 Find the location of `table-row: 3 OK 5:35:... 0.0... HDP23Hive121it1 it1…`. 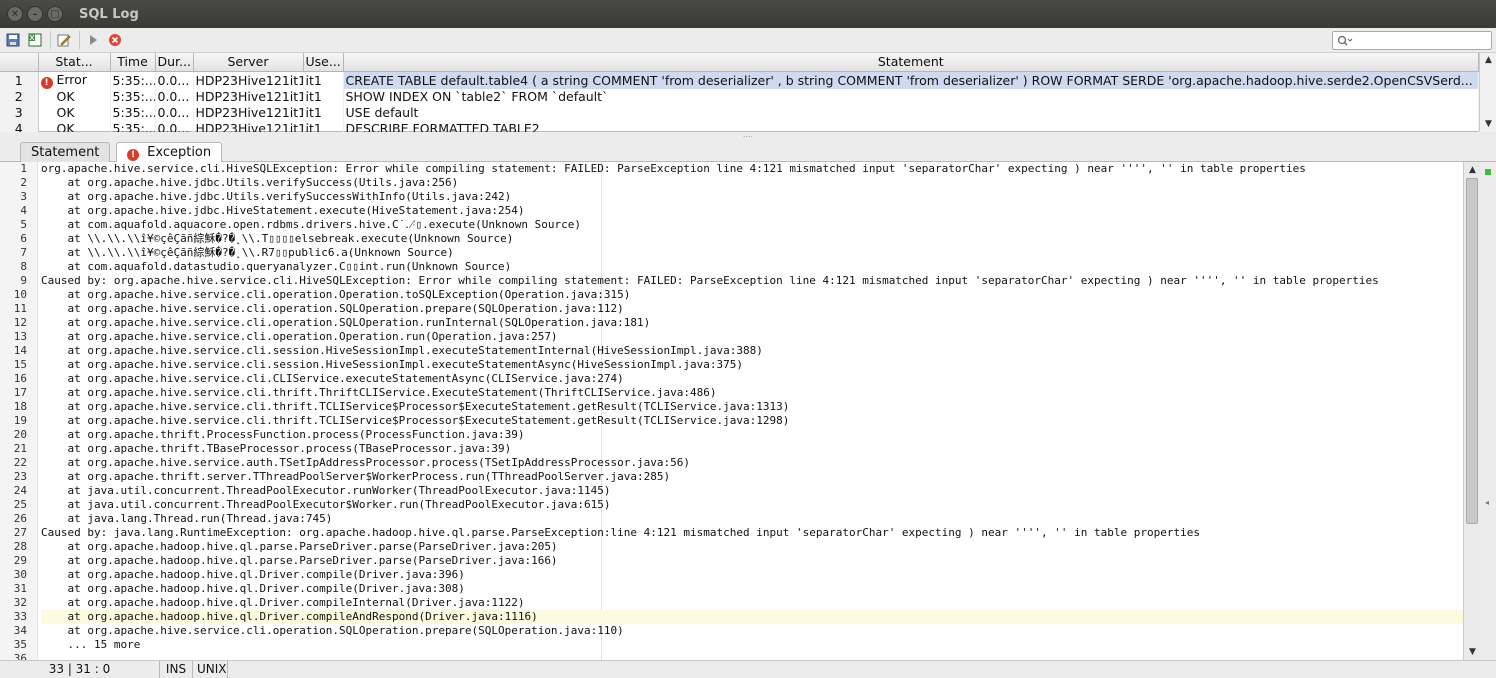

table-row: 3 OK 5:35:... 0.0... HDP23Hive121it1 it1… is located at coordinates (739, 112).